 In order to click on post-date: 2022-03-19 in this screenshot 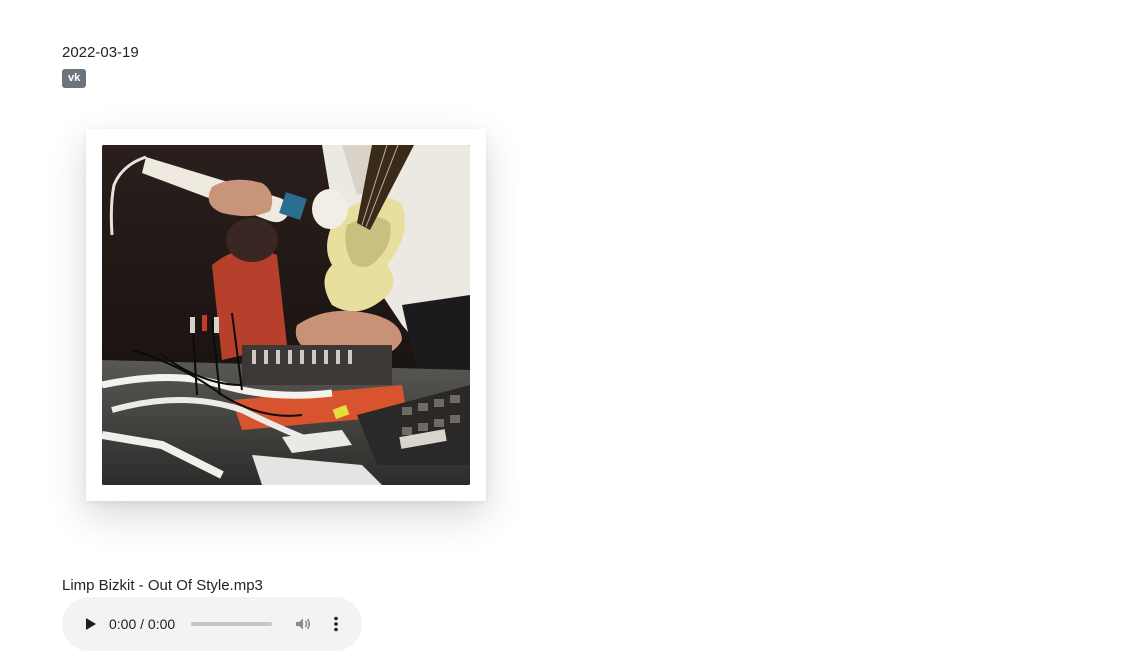, I will do `click(100, 52)`.